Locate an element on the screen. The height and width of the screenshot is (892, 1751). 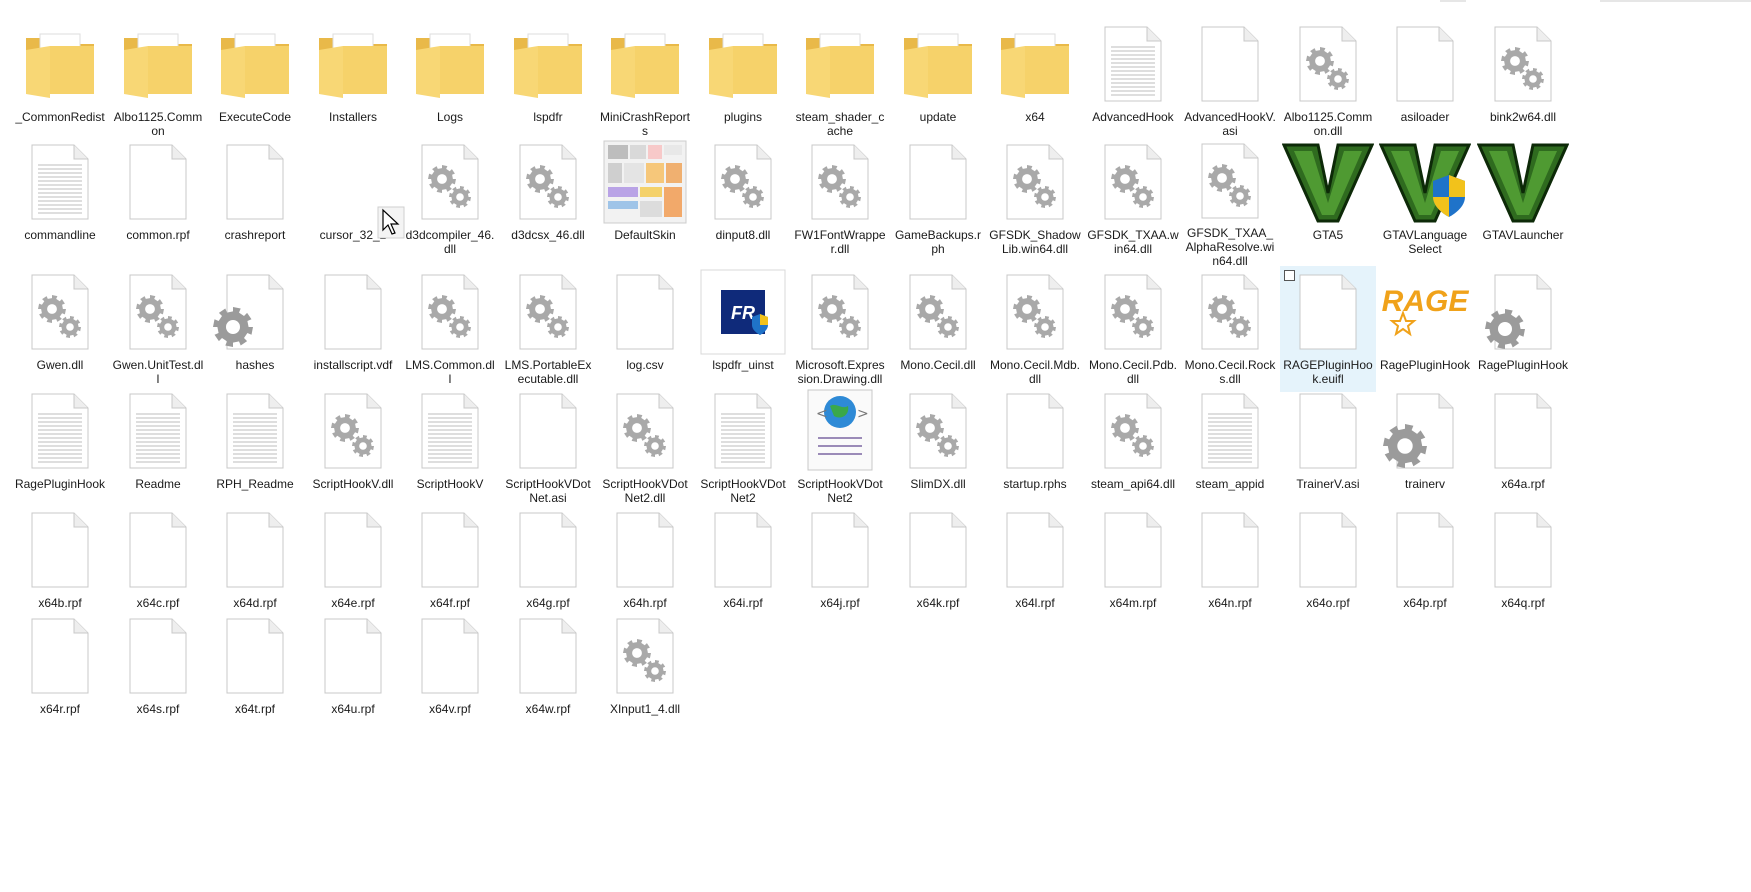
file-item: steam_appid is located at coordinates (1230, 448).